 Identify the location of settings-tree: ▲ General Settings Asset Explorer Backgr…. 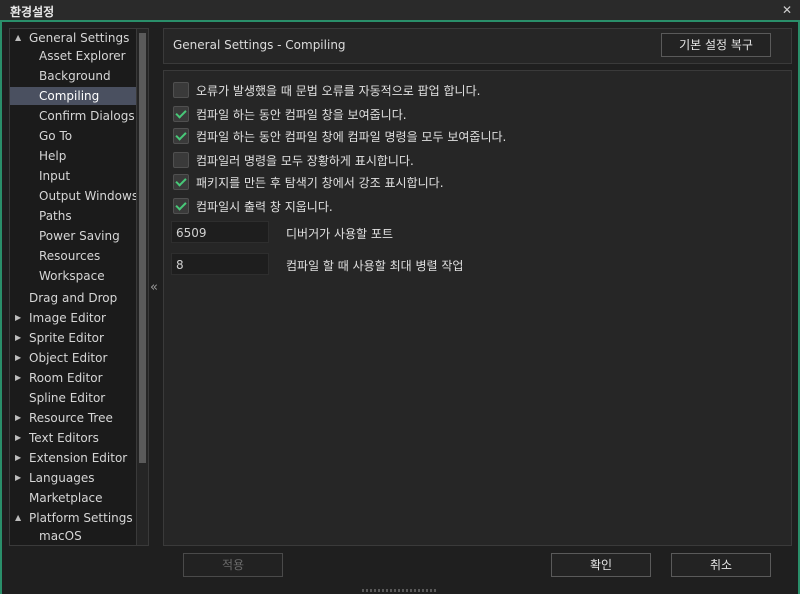
(73, 287).